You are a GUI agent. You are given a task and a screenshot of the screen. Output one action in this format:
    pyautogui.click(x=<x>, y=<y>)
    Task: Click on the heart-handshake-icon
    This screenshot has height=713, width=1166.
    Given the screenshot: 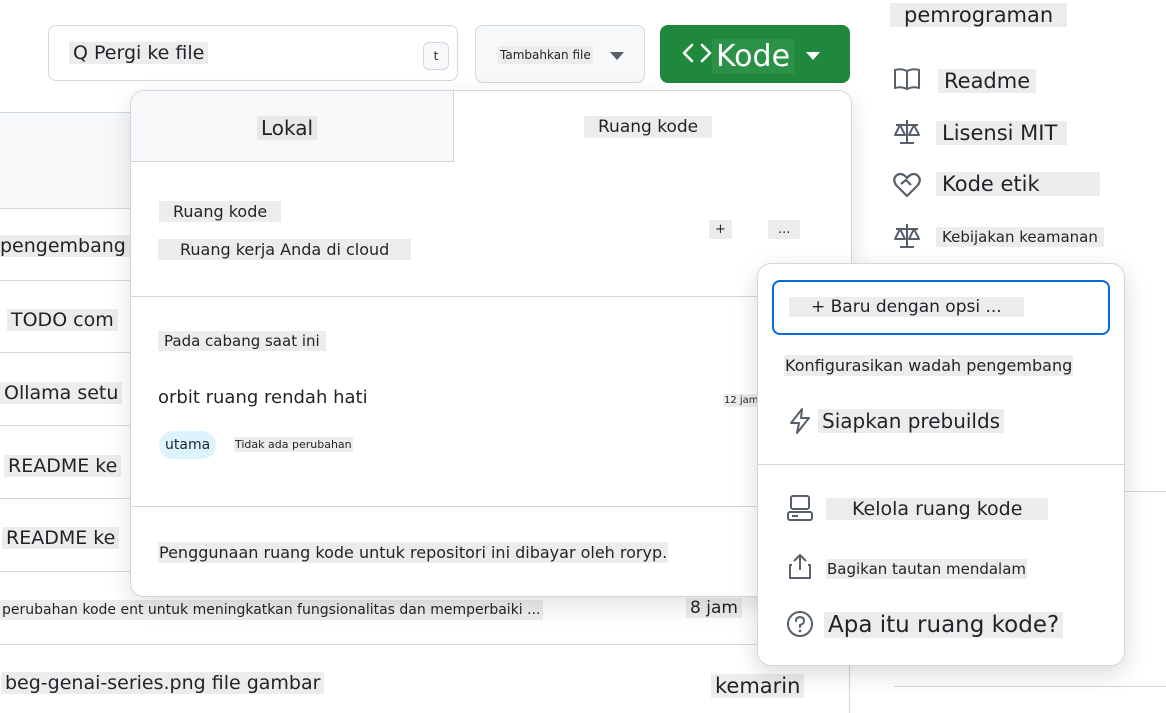 What is the action you would take?
    pyautogui.click(x=907, y=185)
    